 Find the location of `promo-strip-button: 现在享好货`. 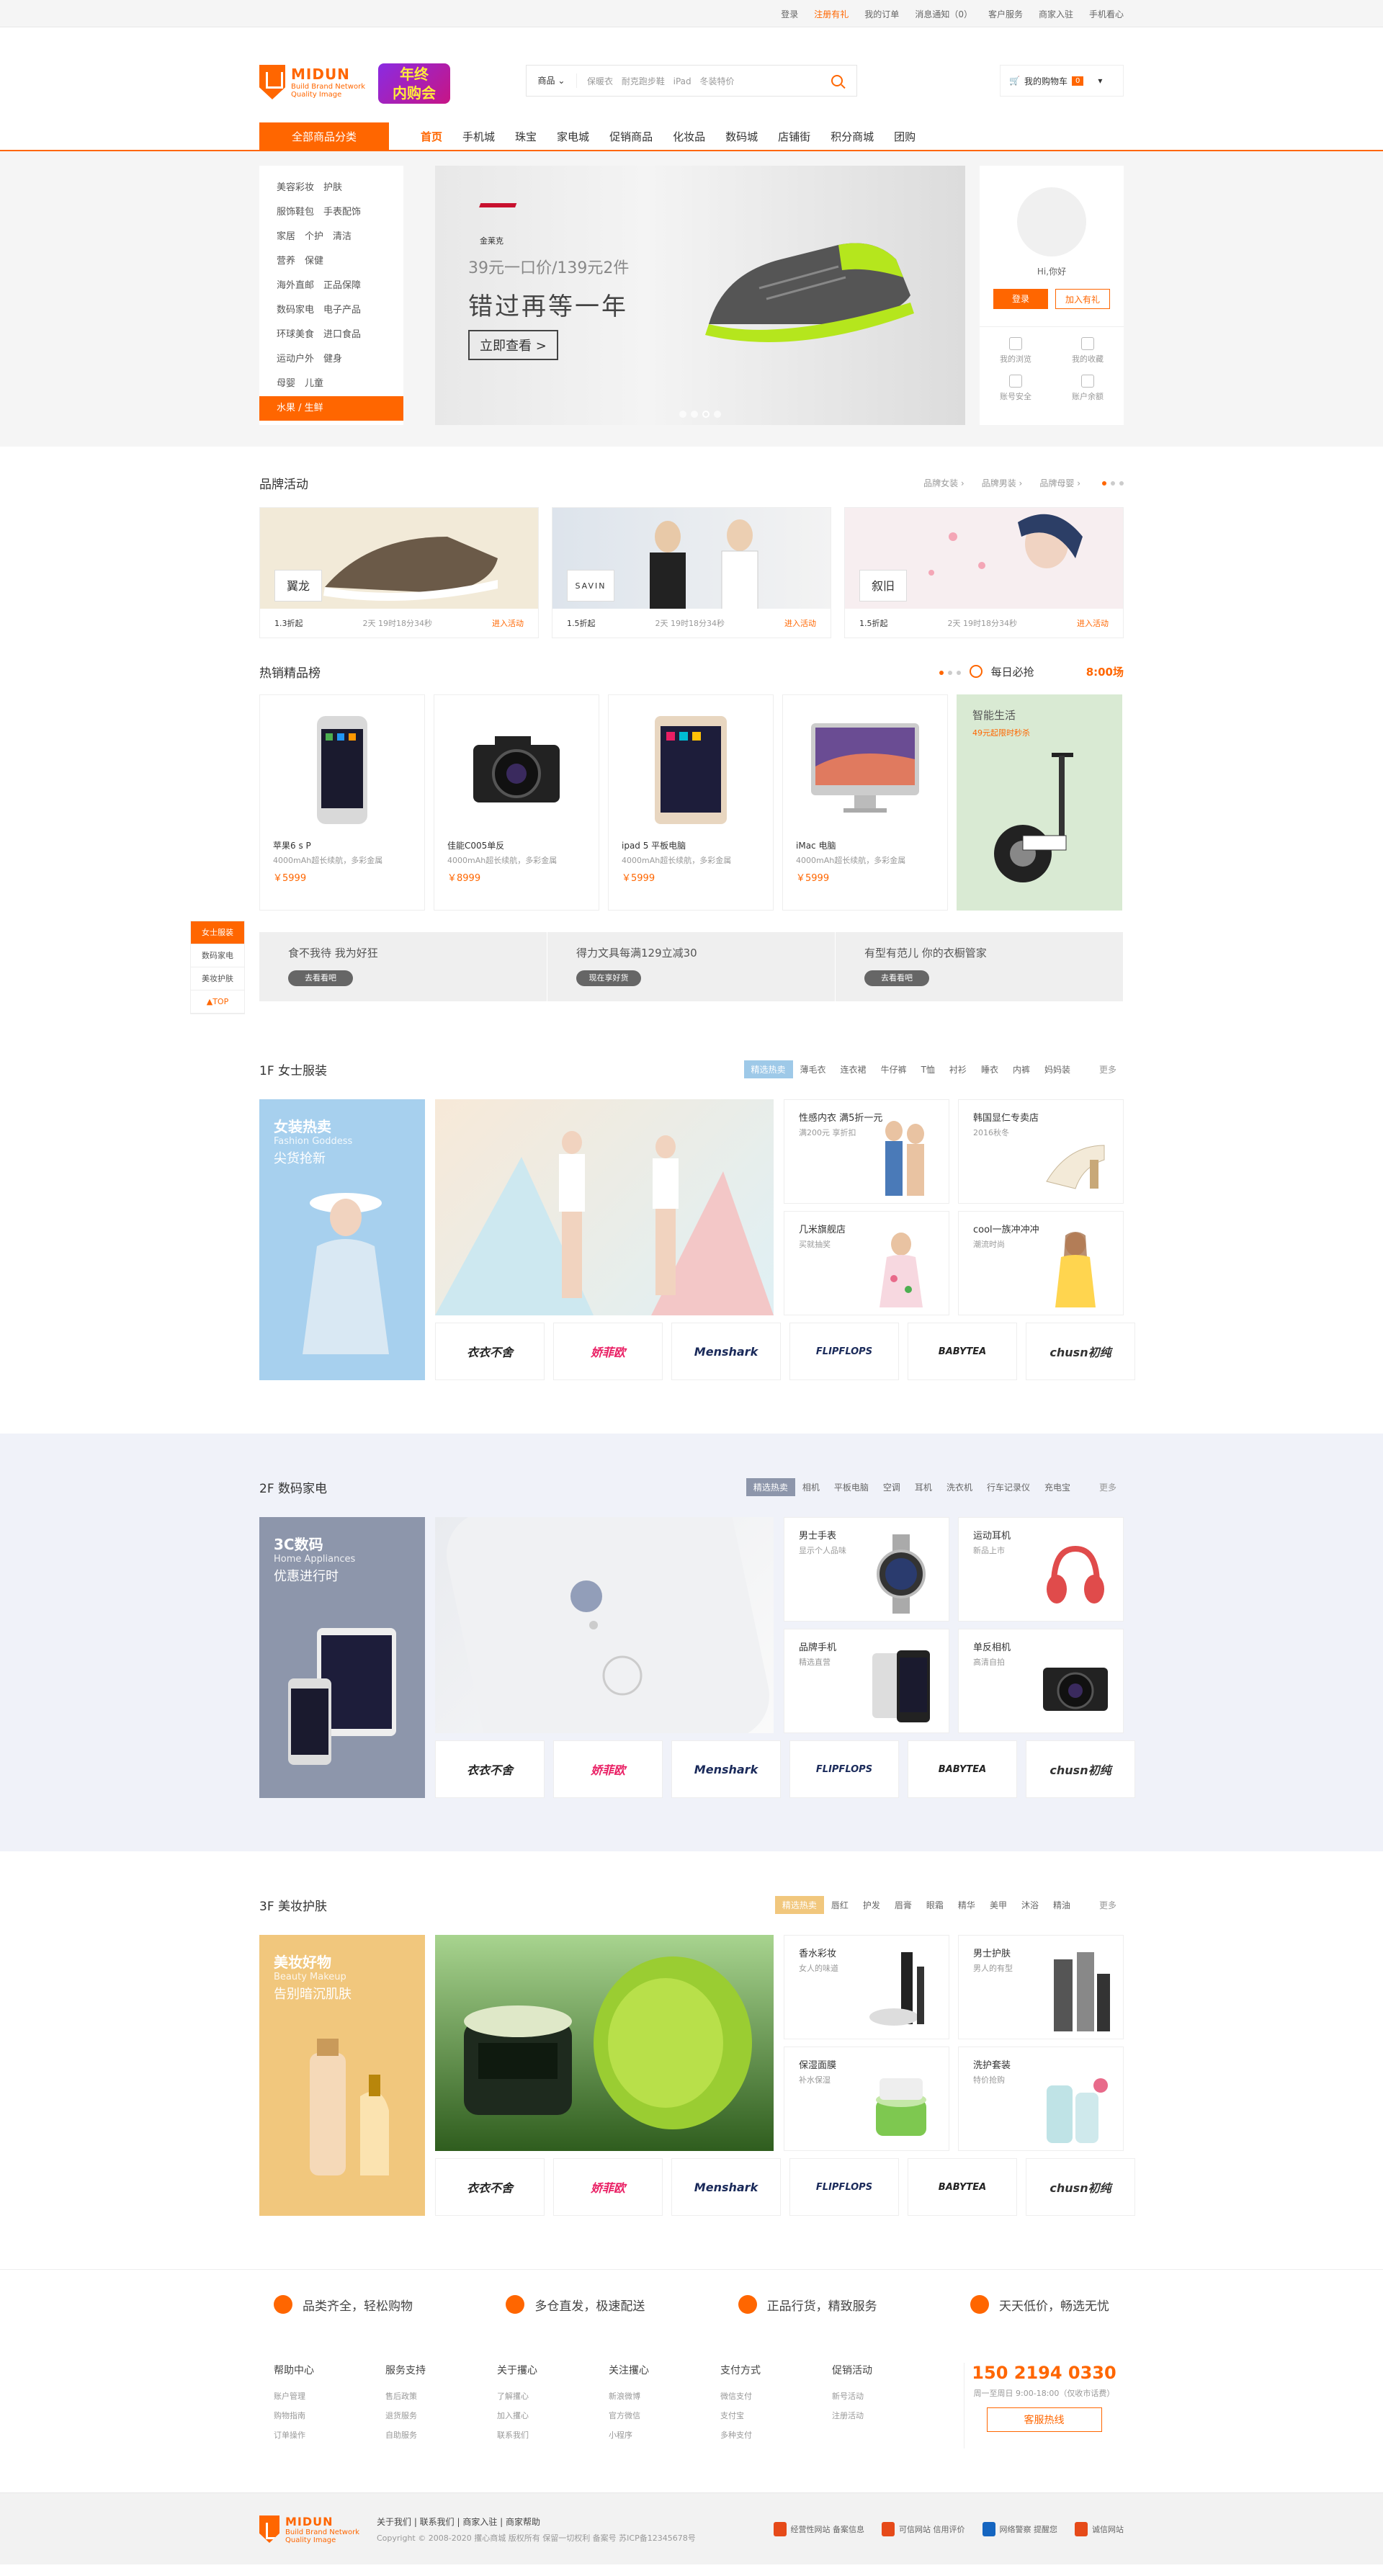

promo-strip-button: 现在享好货 is located at coordinates (608, 978).